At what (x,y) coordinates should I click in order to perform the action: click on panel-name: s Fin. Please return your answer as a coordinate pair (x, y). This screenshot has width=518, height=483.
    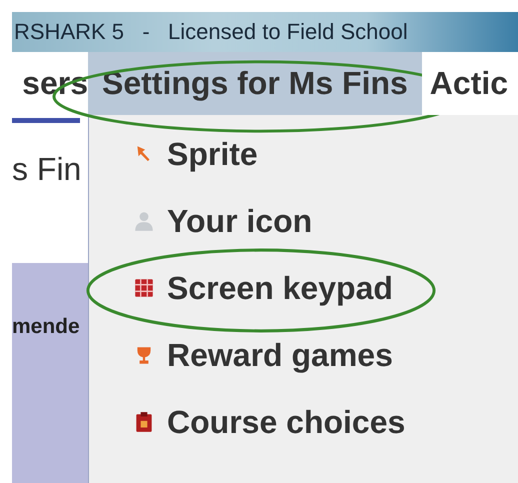
    Looking at the image, I should click on (47, 169).